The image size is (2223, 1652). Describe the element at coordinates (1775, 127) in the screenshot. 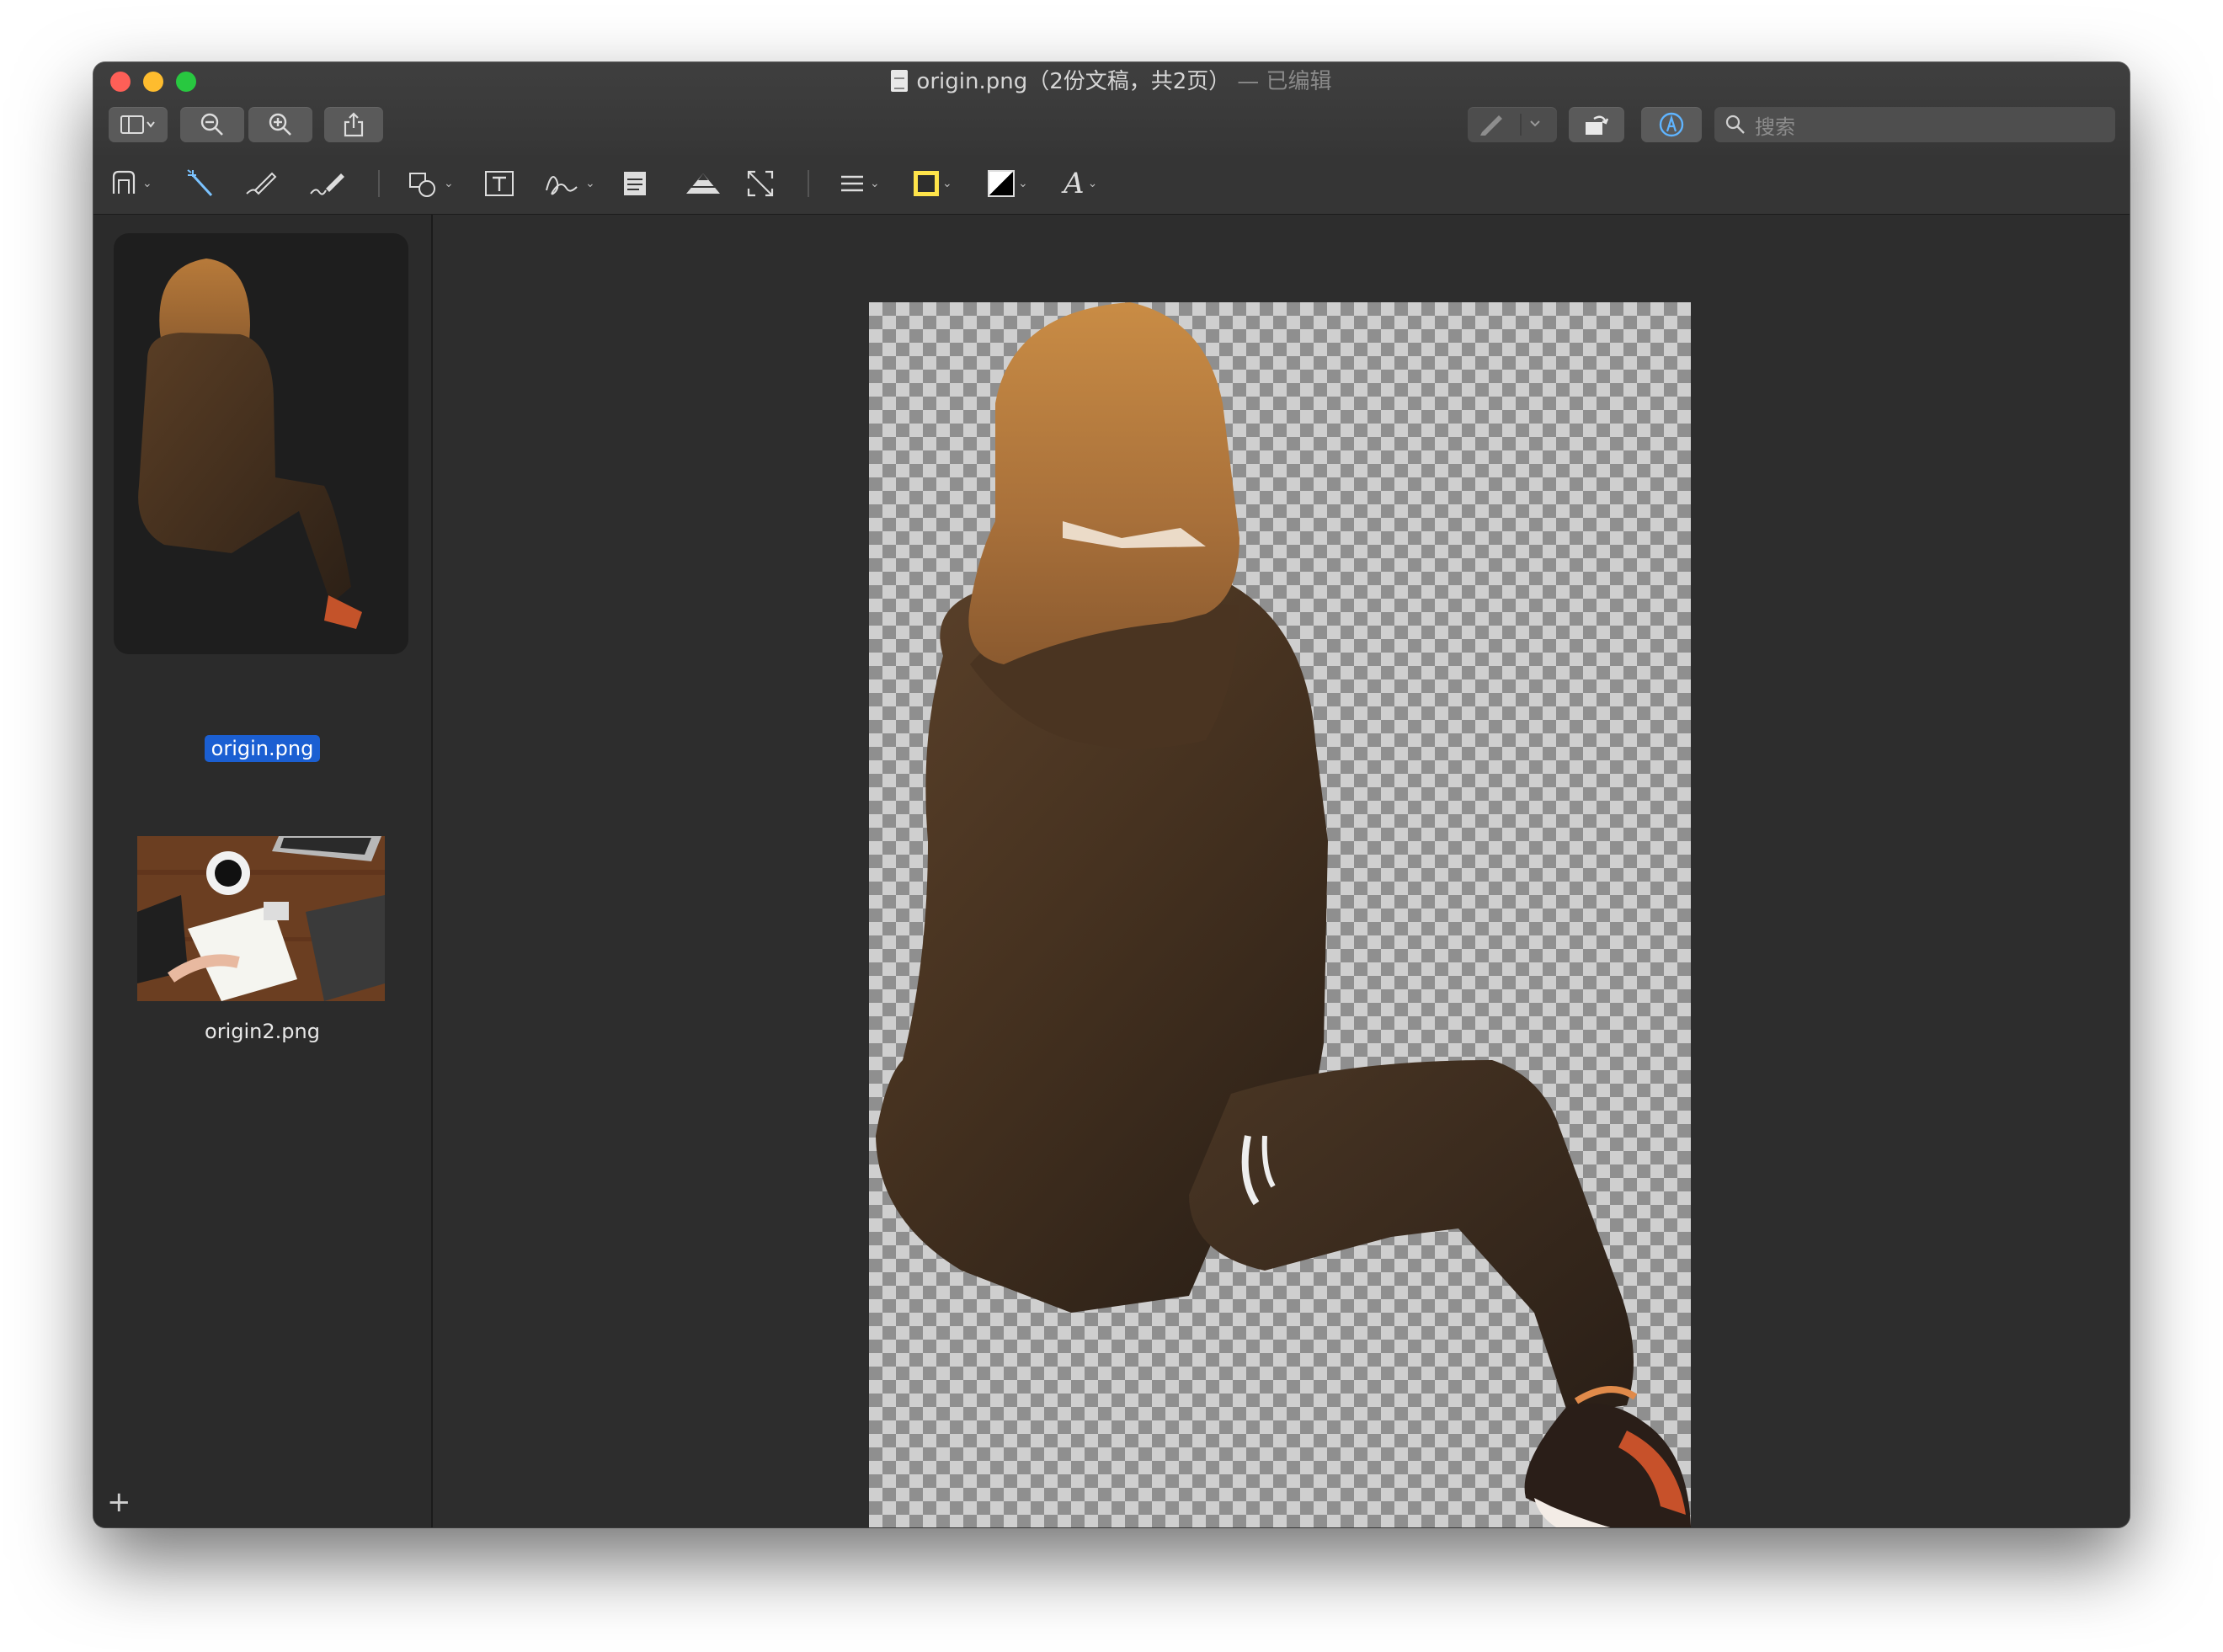

I see `search-placeholder: 搜索` at that location.